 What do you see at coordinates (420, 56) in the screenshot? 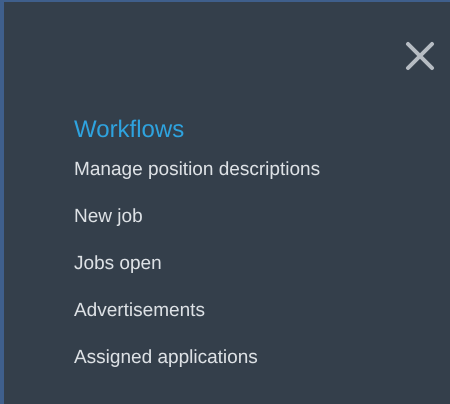
I see `close-icon` at bounding box center [420, 56].